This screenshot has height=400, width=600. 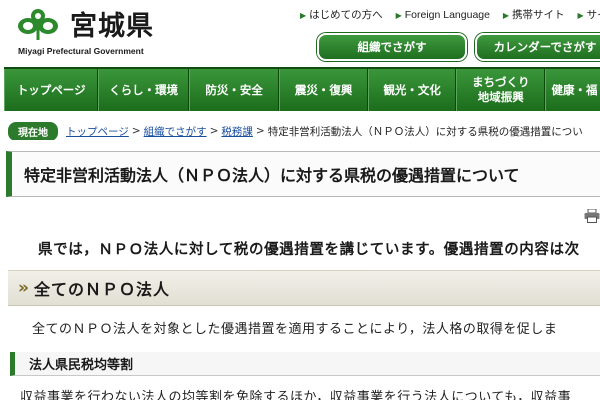 I want to click on double-chevron-icon: », so click(x=23, y=288).